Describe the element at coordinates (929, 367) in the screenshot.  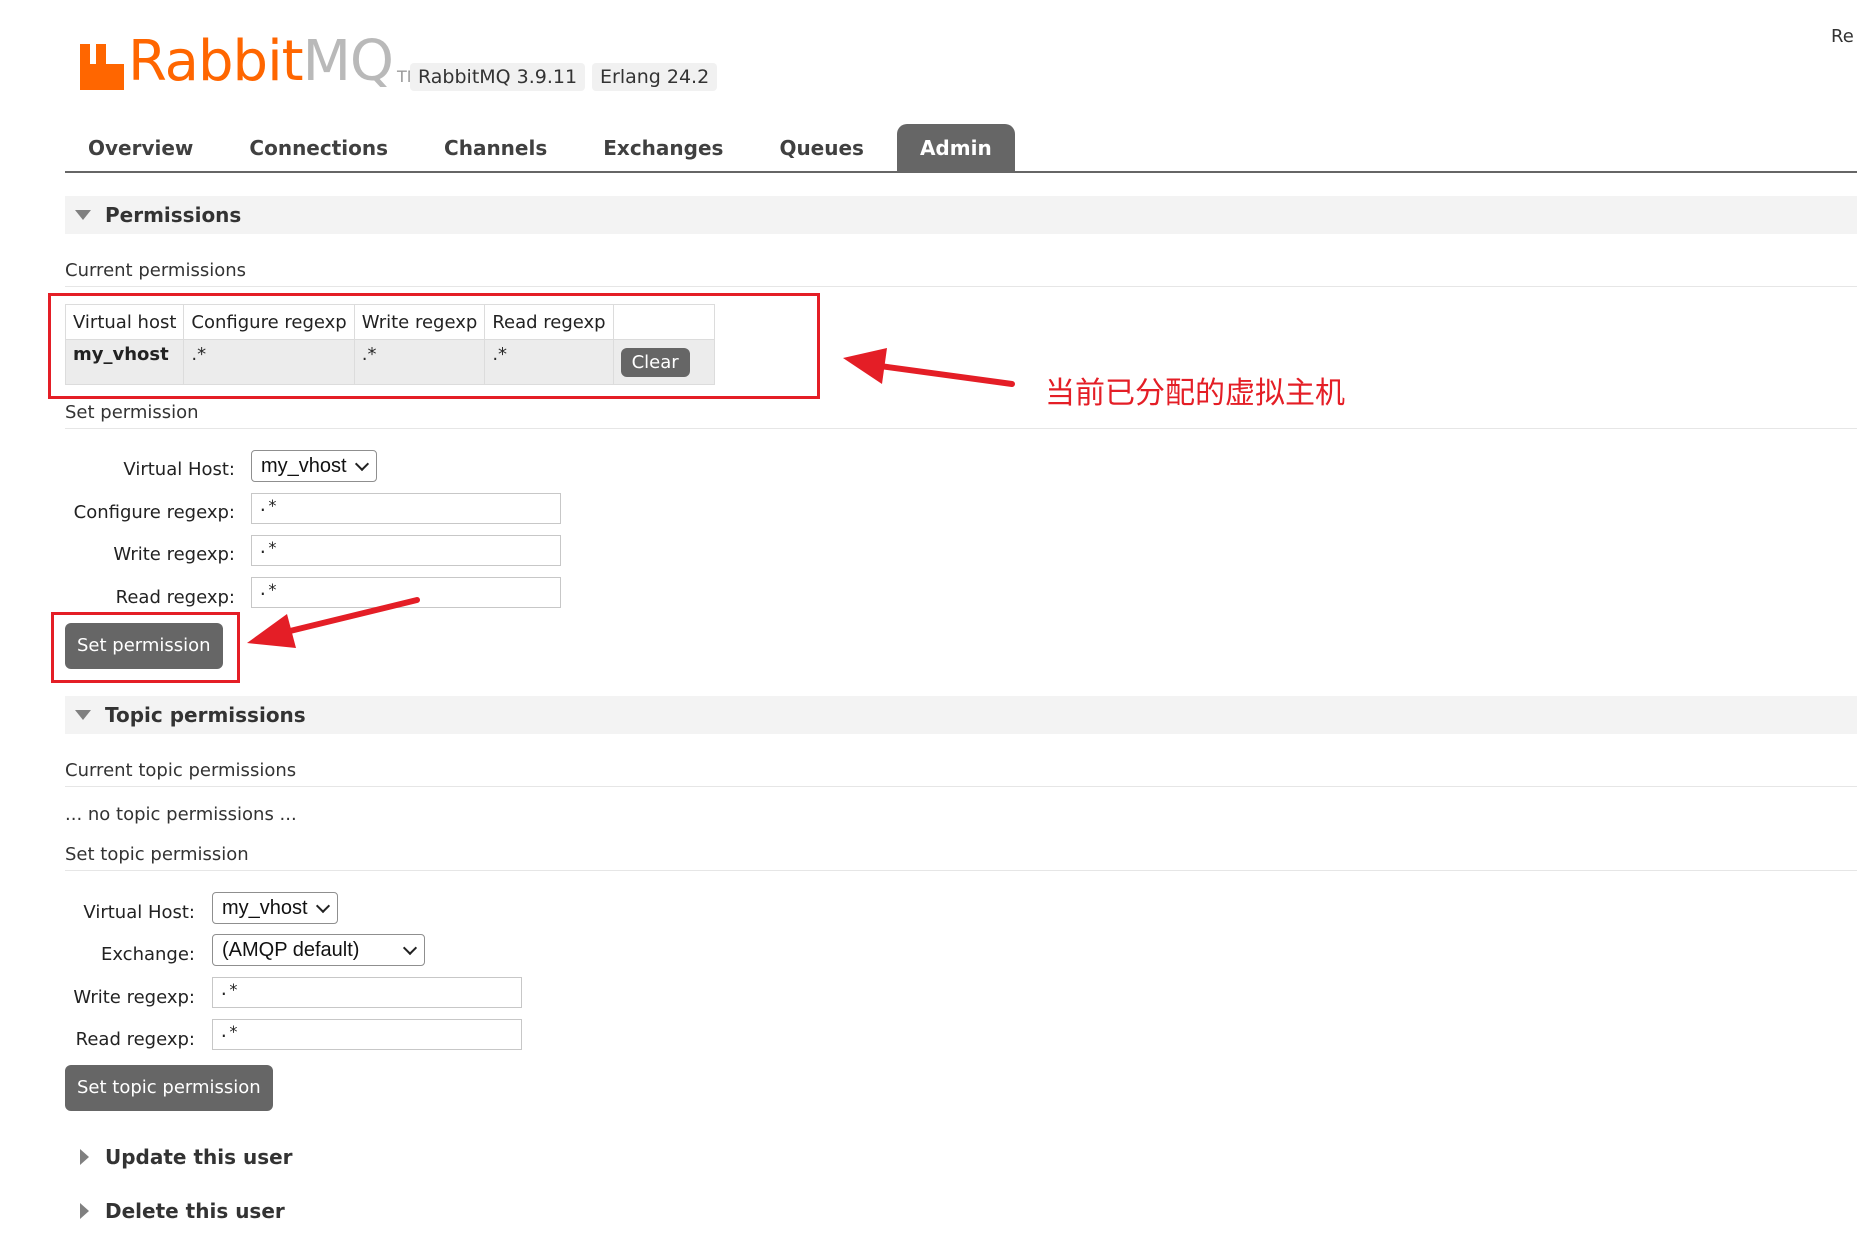
I see `arrow-to-permissions-icon` at that location.